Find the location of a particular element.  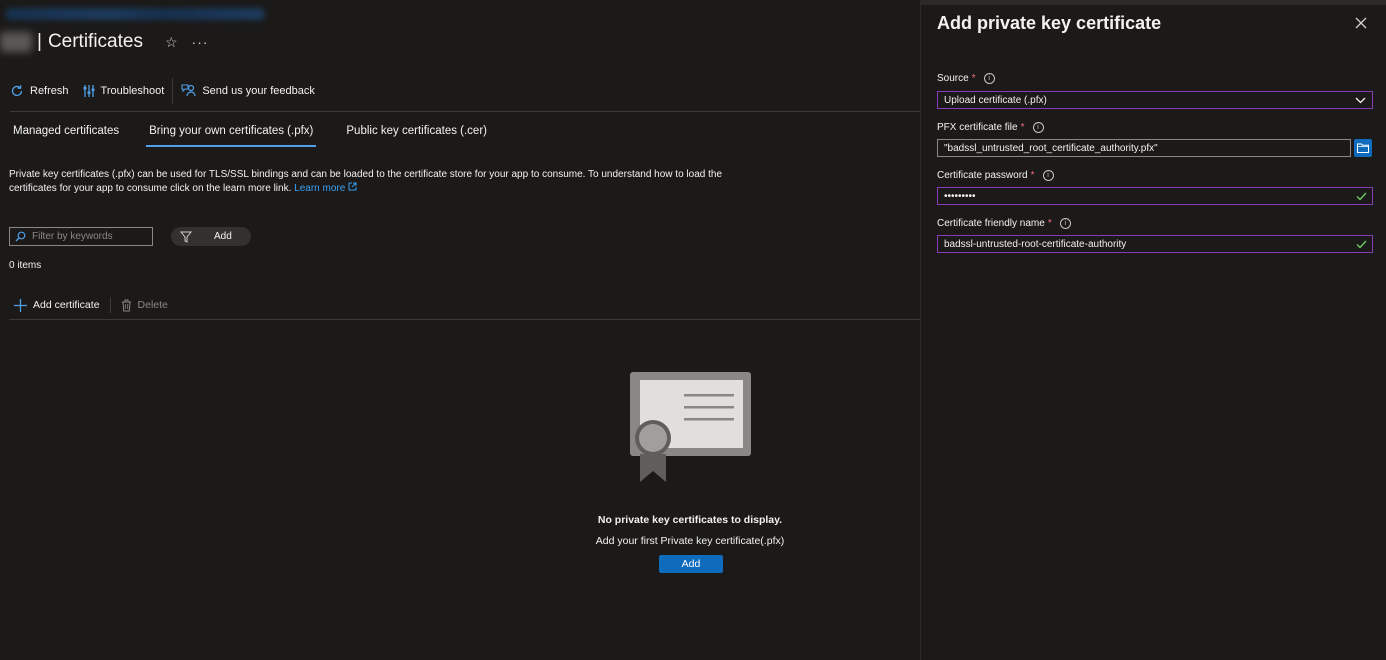

command-bar: Add certificate Delete is located at coordinates (91, 305).